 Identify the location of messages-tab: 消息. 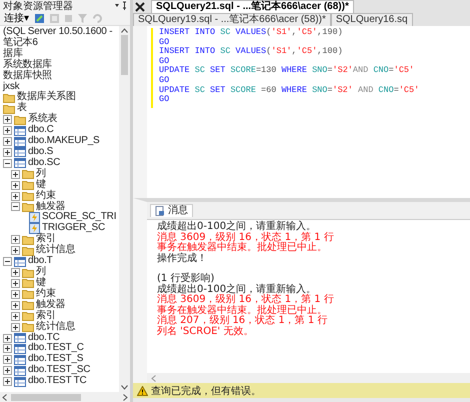
(171, 210).